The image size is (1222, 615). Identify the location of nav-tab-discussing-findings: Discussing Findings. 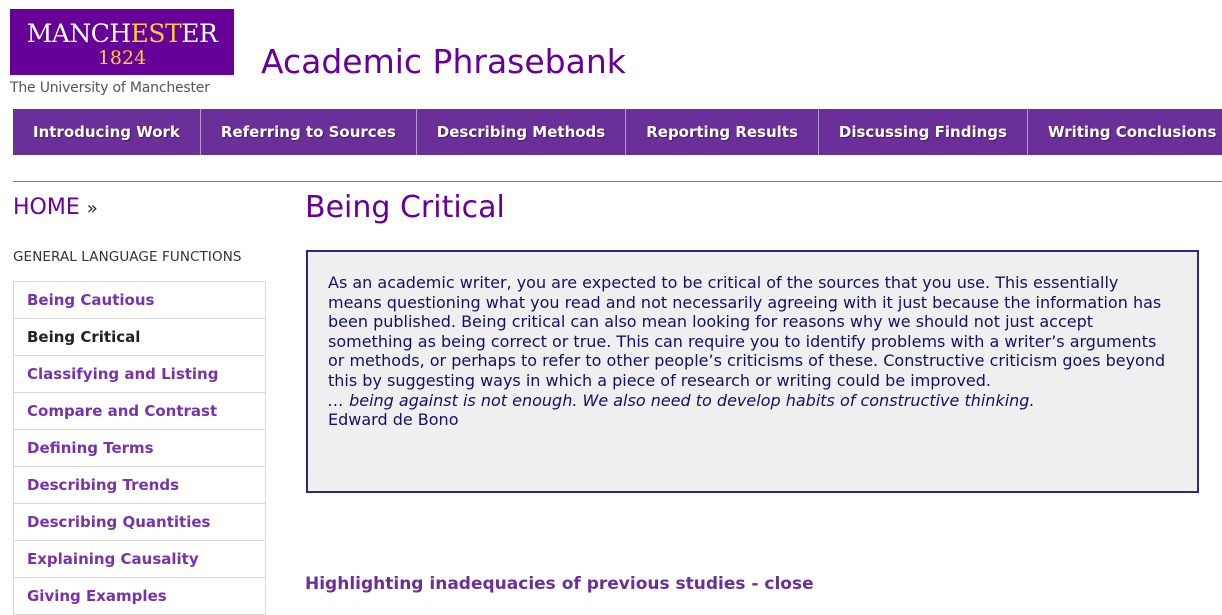
(923, 132).